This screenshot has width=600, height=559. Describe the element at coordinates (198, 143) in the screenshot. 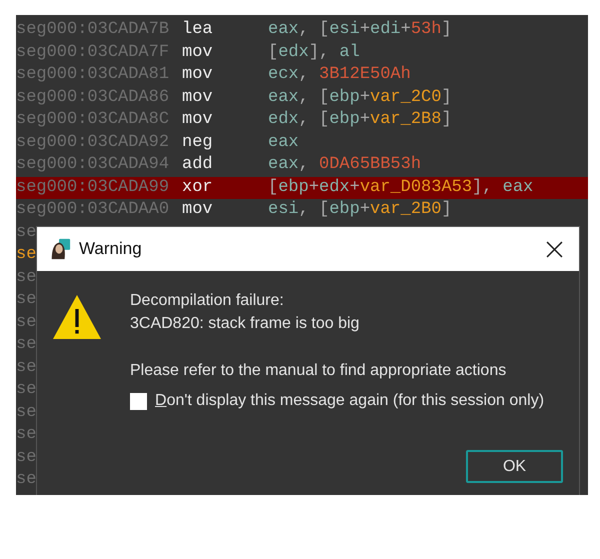

I see `mnemonic-text: neg` at that location.